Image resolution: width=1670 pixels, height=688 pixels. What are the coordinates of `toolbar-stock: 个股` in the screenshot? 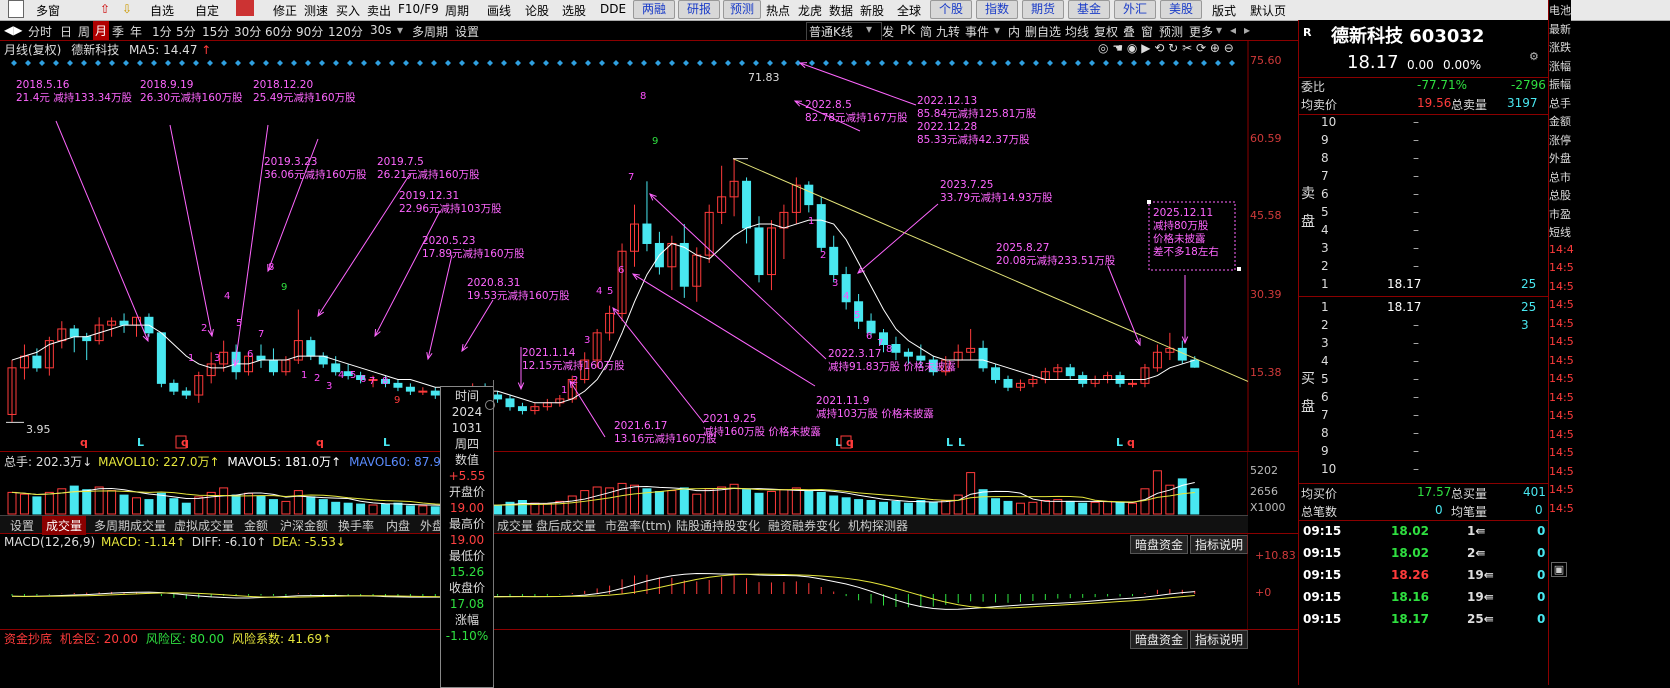 It's located at (951, 9).